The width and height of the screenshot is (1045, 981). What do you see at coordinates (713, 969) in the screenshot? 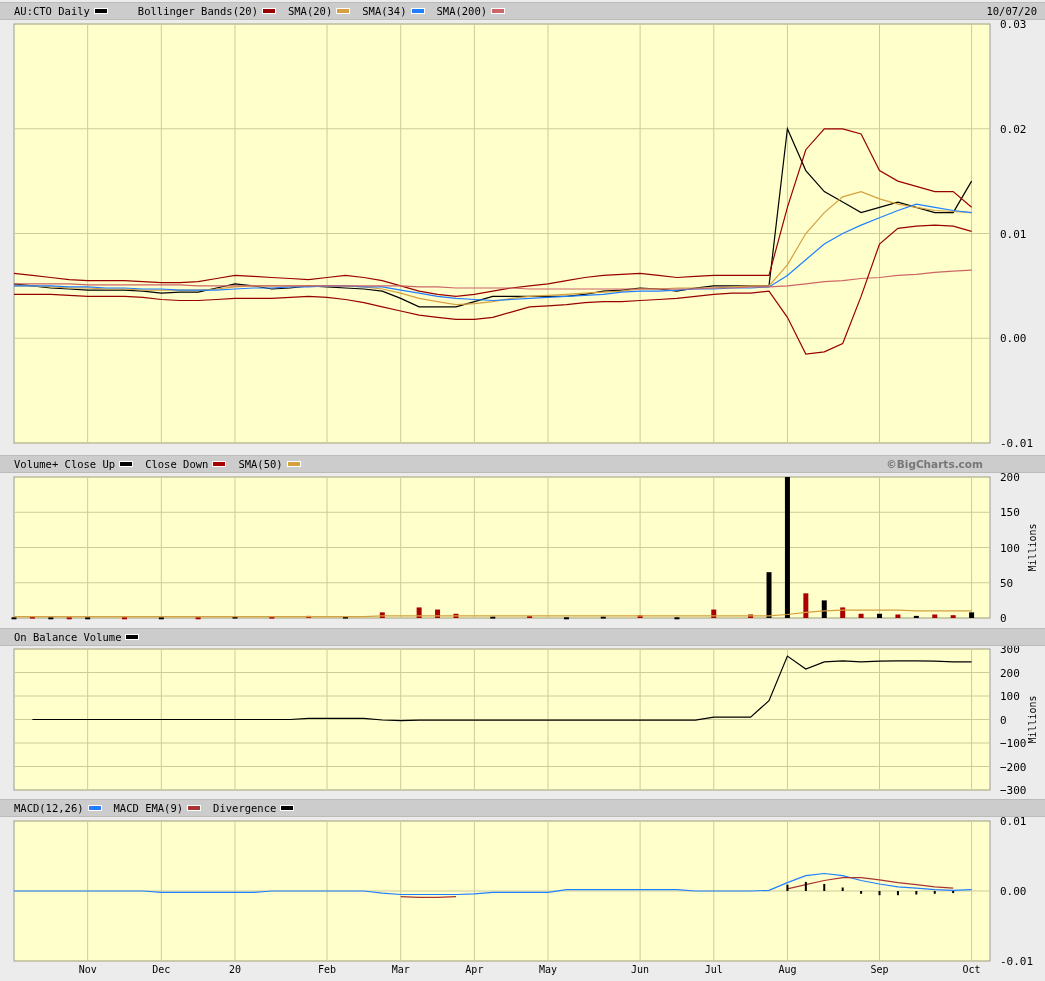
I see `axis-label: Jul` at bounding box center [713, 969].